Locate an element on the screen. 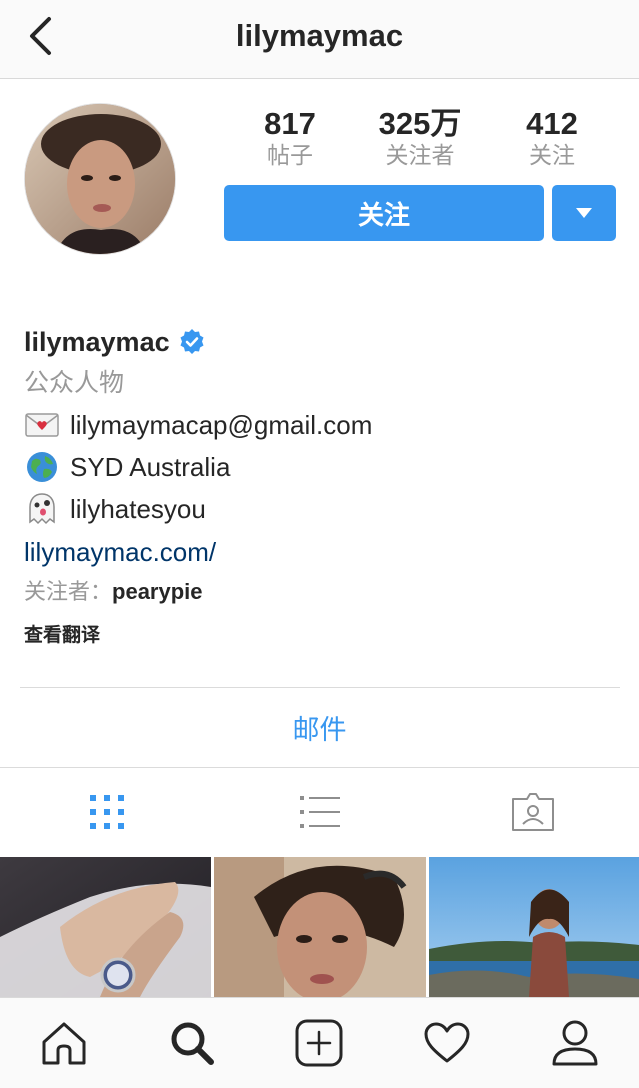  profile-name: lilymaymac is located at coordinates (97, 341).